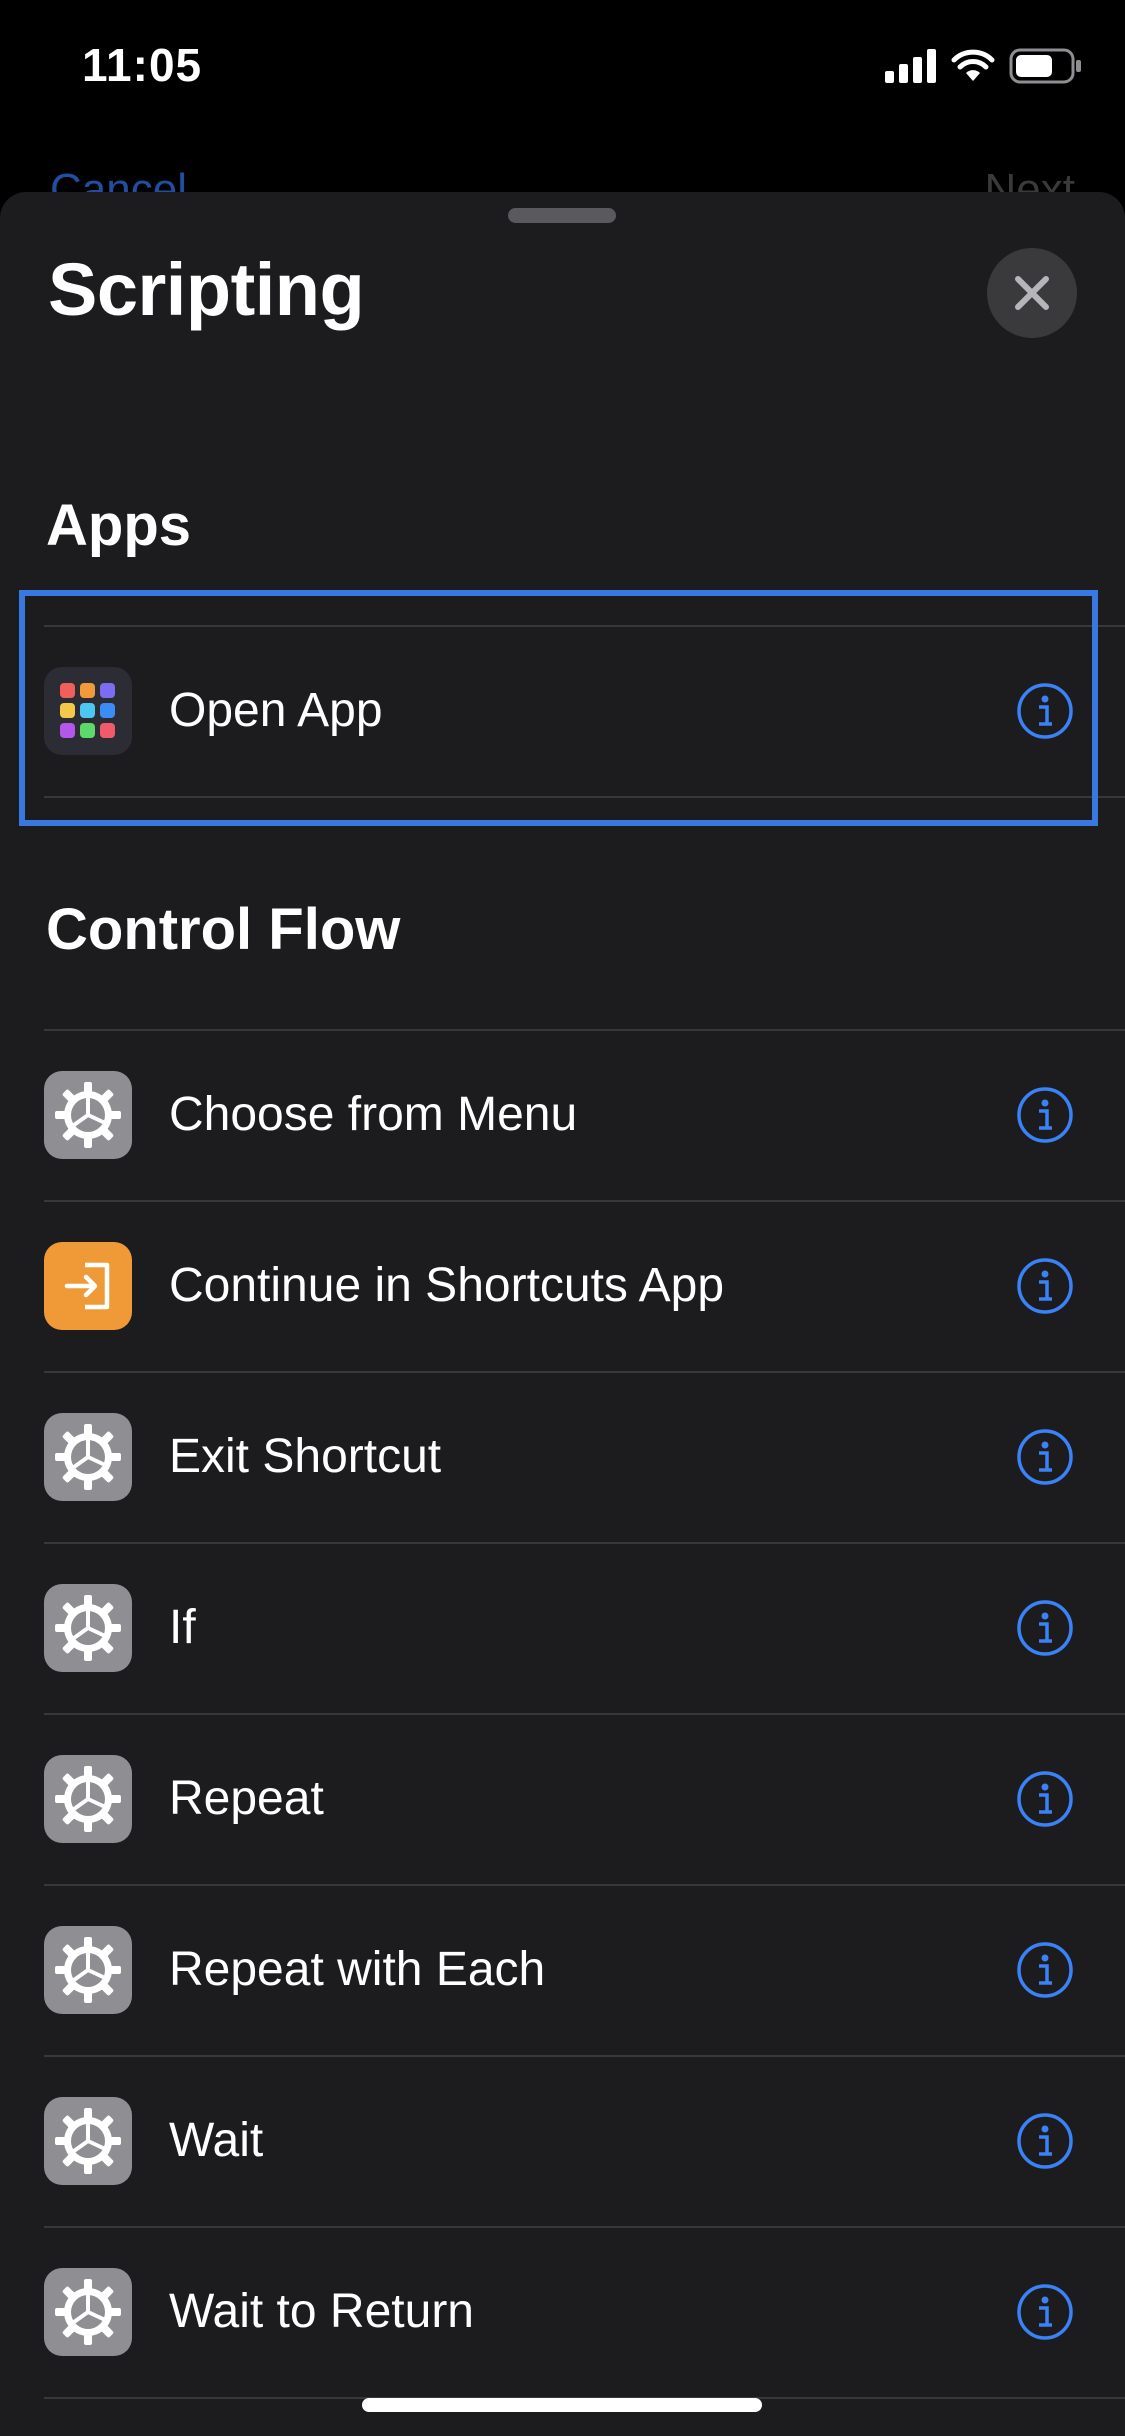 This screenshot has height=2436, width=1125. Describe the element at coordinates (1045, 66) in the screenshot. I see `battery-icon` at that location.